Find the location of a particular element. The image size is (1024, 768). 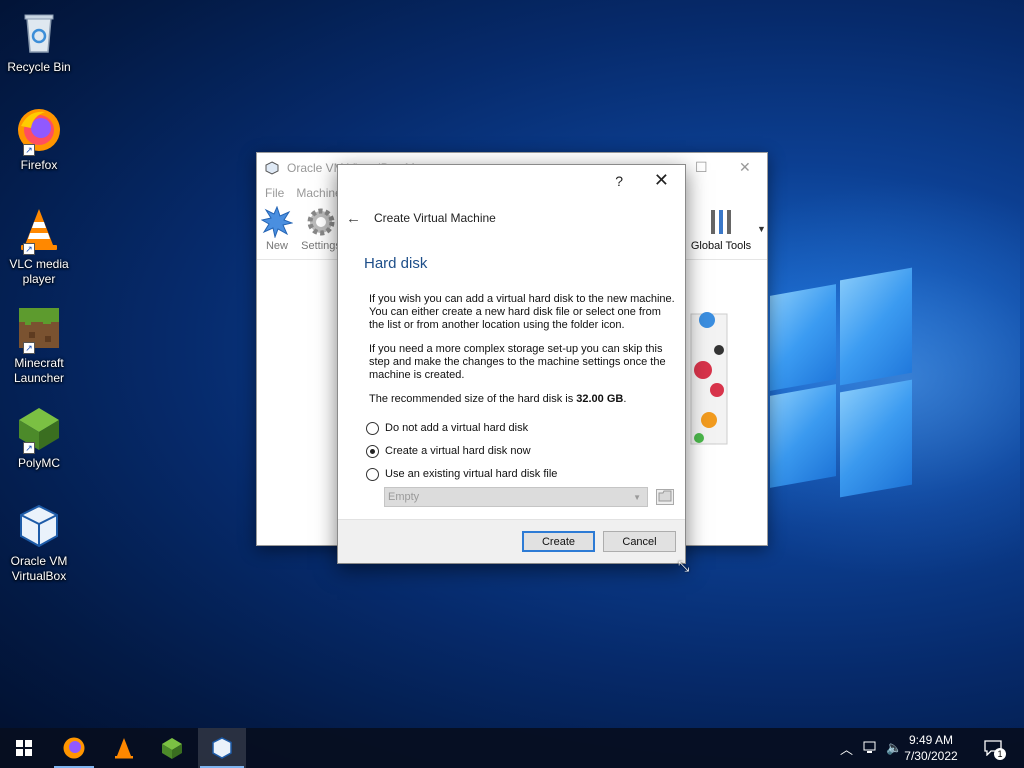

dialog-title-bar: ? ✕ is located at coordinates (511, 182).